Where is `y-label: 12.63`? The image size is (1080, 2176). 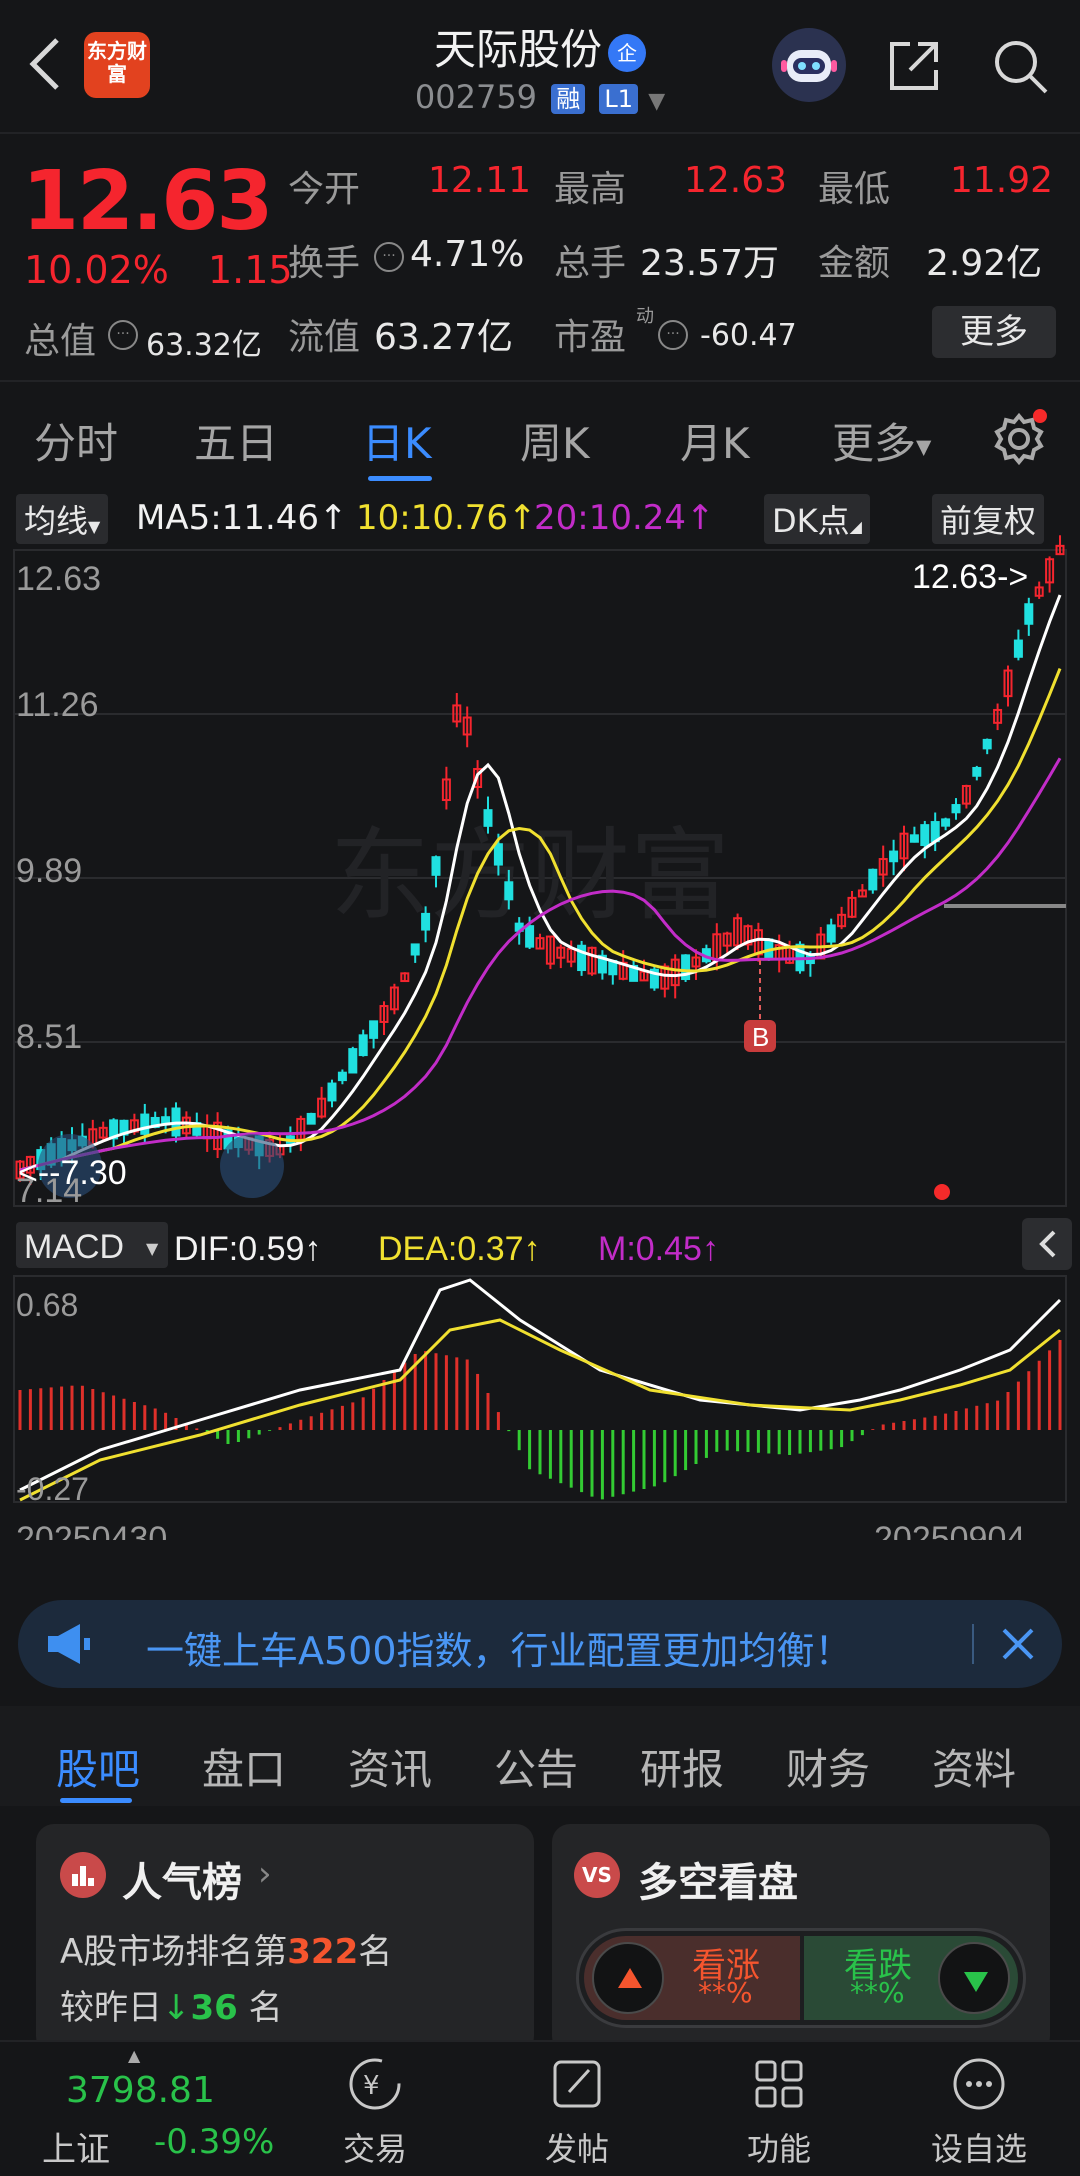 y-label: 12.63 is located at coordinates (58, 579).